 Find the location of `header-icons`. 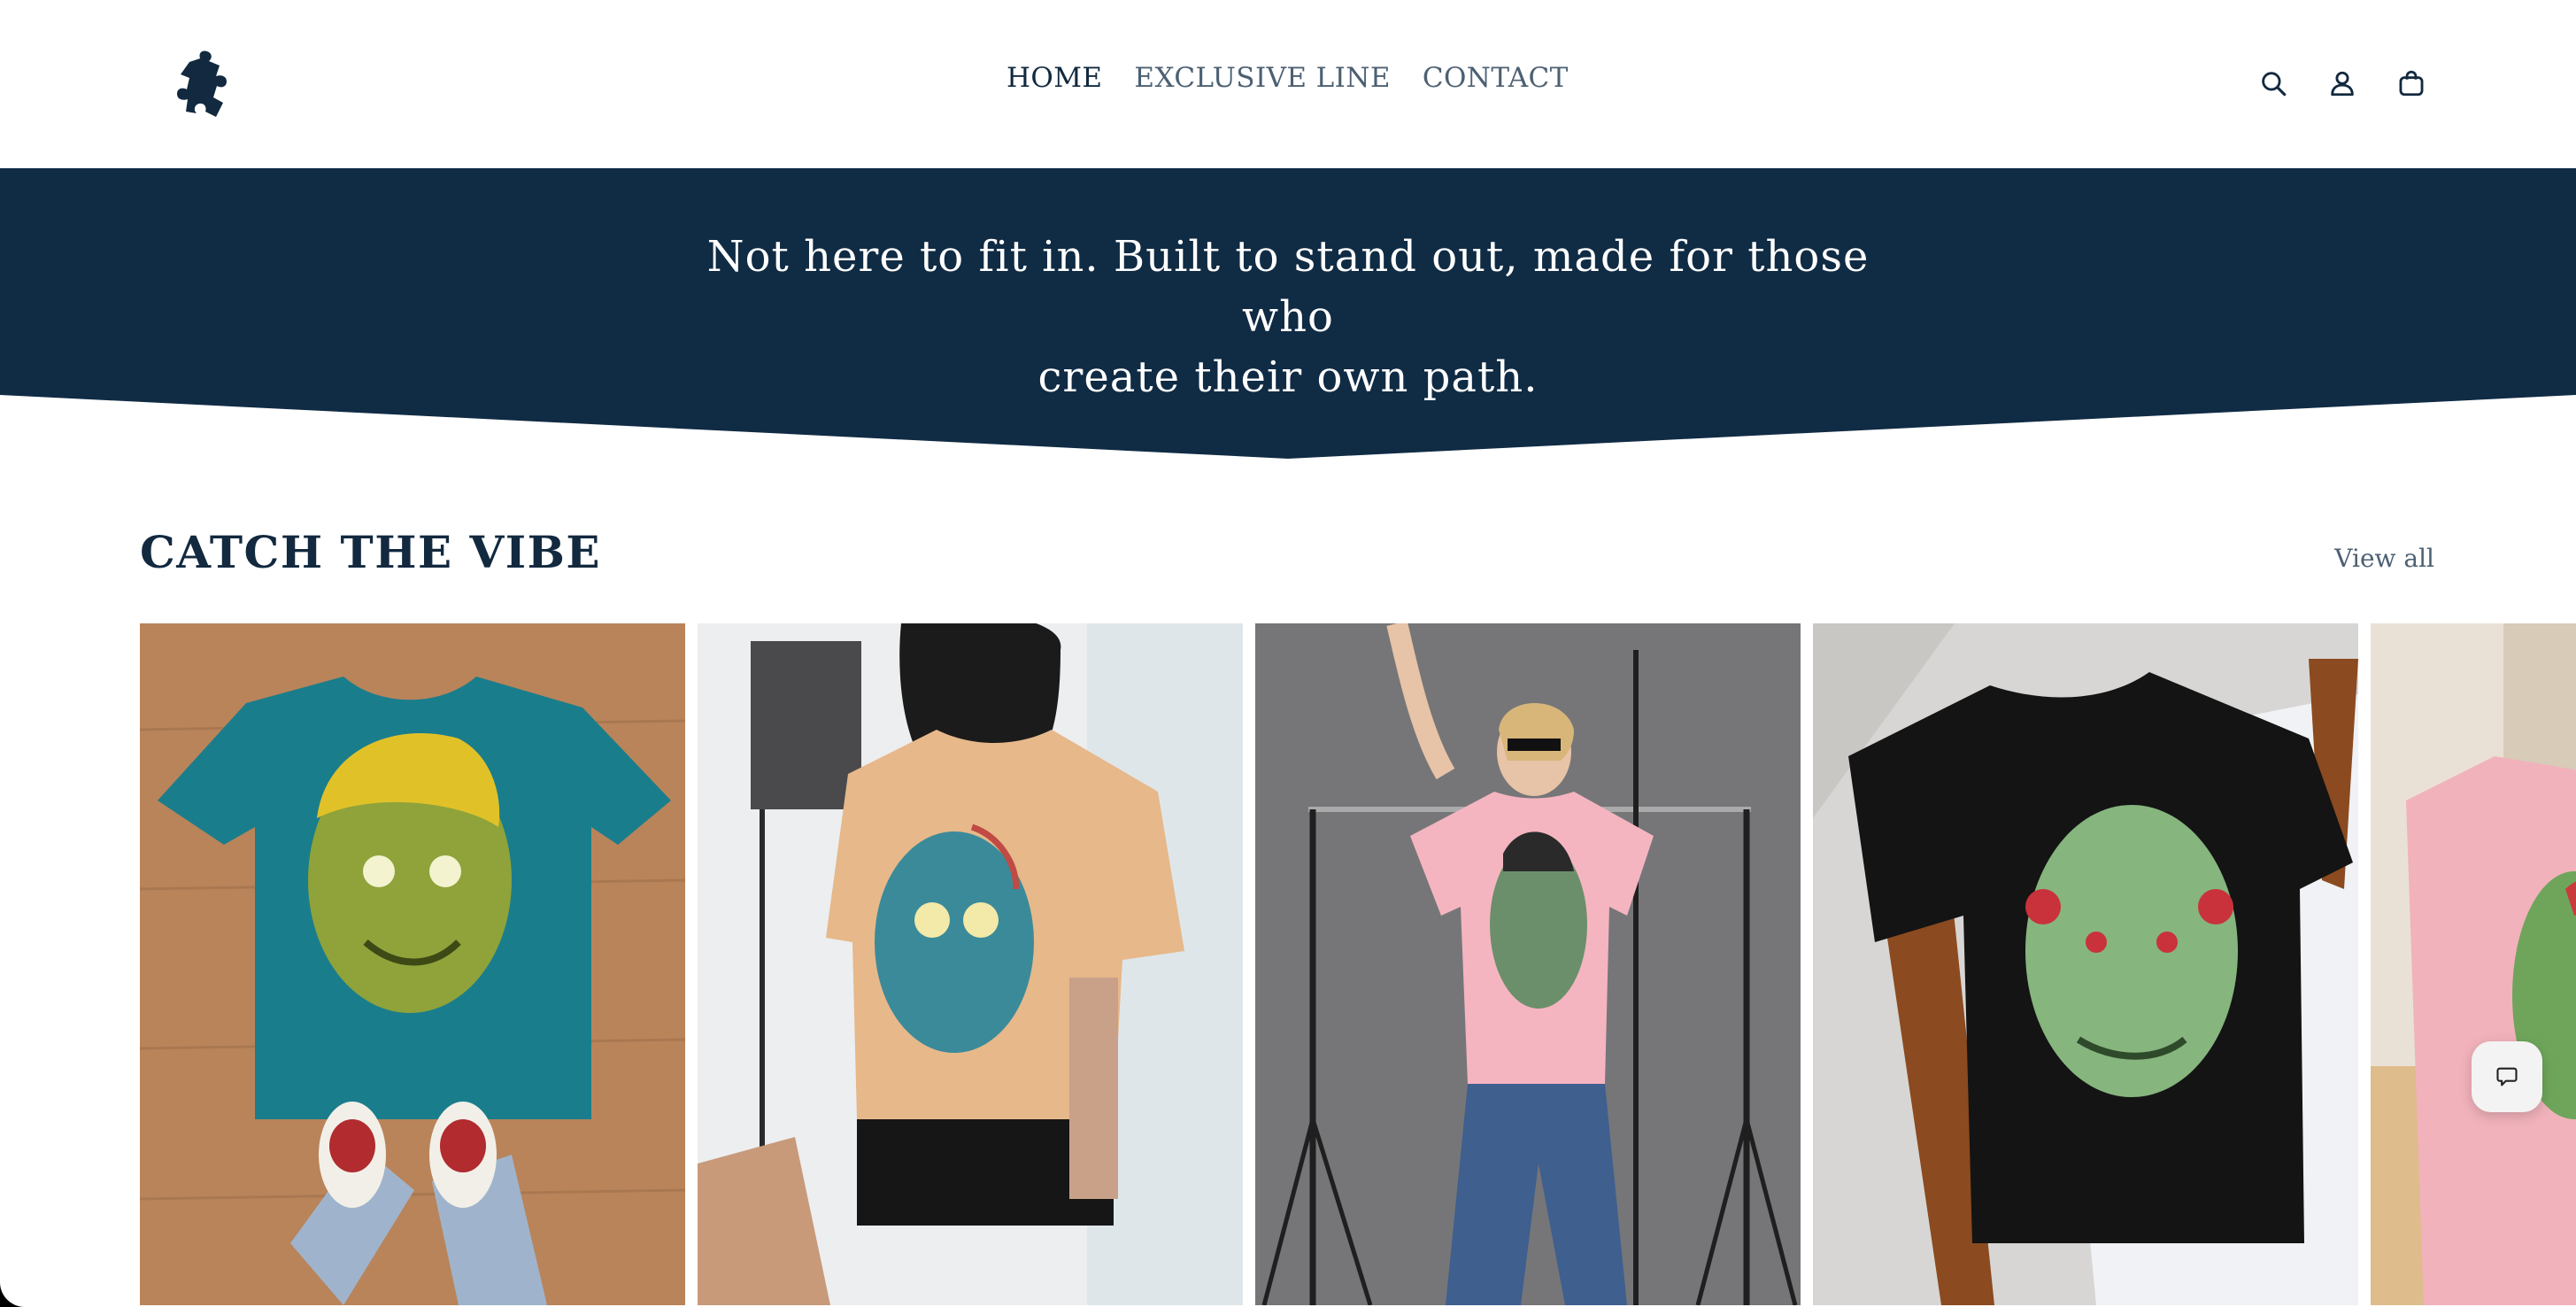

header-icons is located at coordinates (2342, 83).